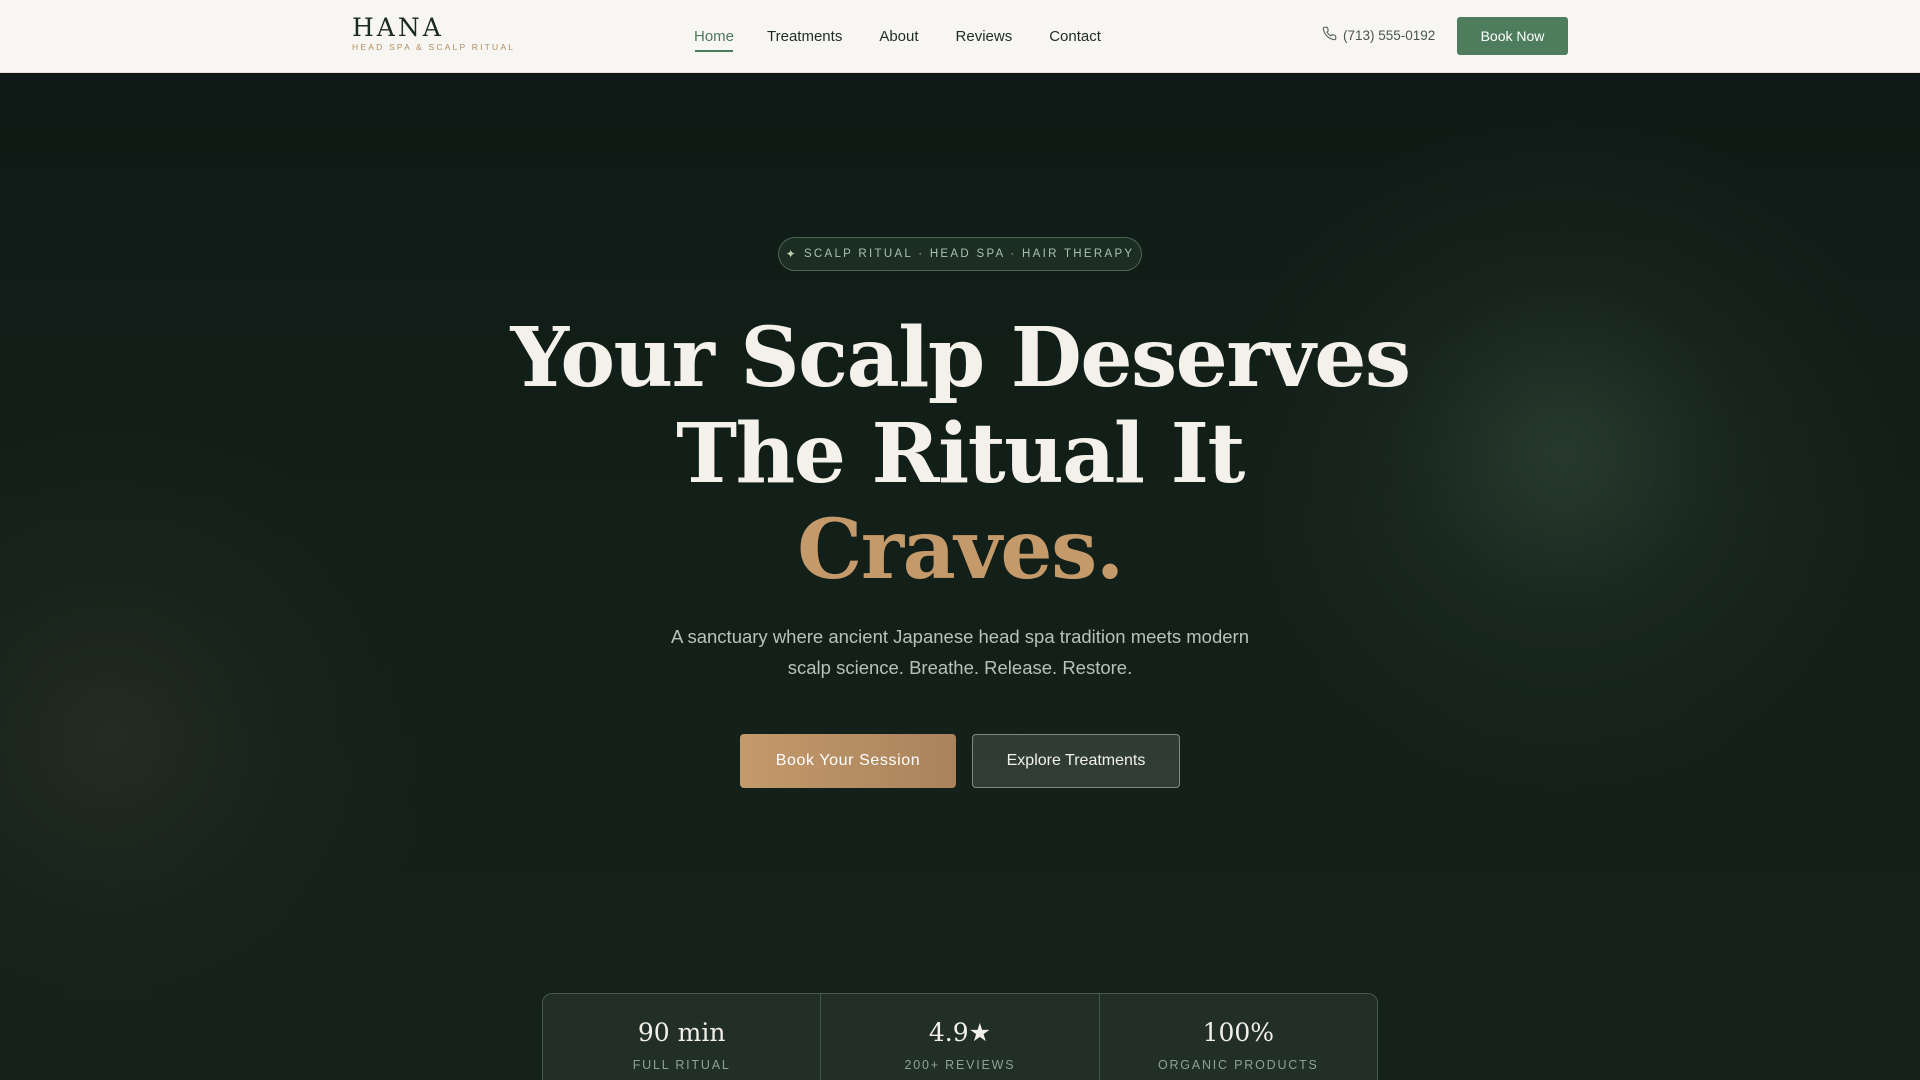 Image resolution: width=1920 pixels, height=1080 pixels. What do you see at coordinates (1329, 35) in the screenshot?
I see `phone-icon` at bounding box center [1329, 35].